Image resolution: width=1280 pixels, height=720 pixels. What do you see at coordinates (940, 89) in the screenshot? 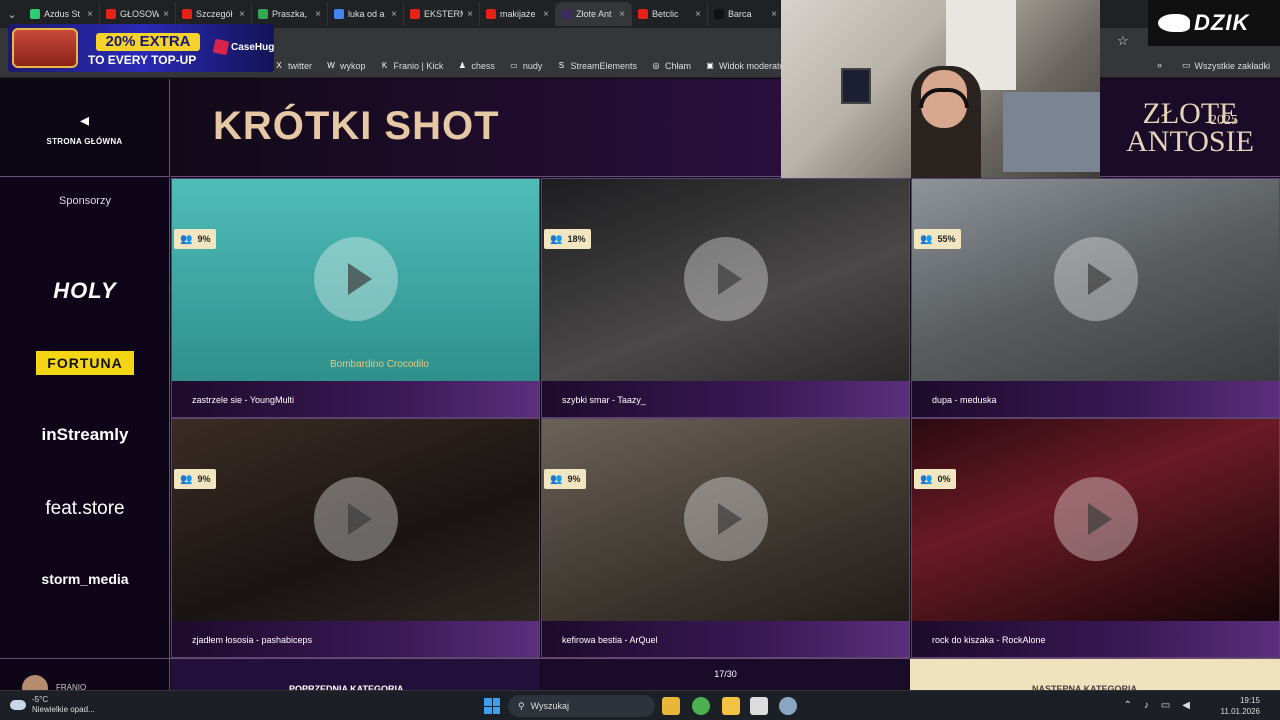
I see `webcam-overlay` at bounding box center [940, 89].